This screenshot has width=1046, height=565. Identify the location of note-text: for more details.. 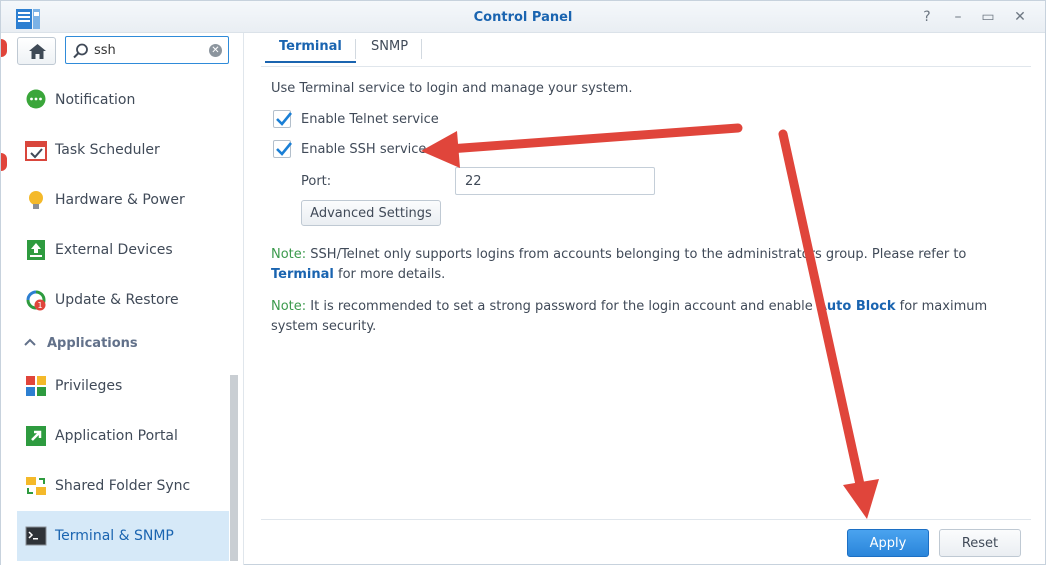
(389, 274).